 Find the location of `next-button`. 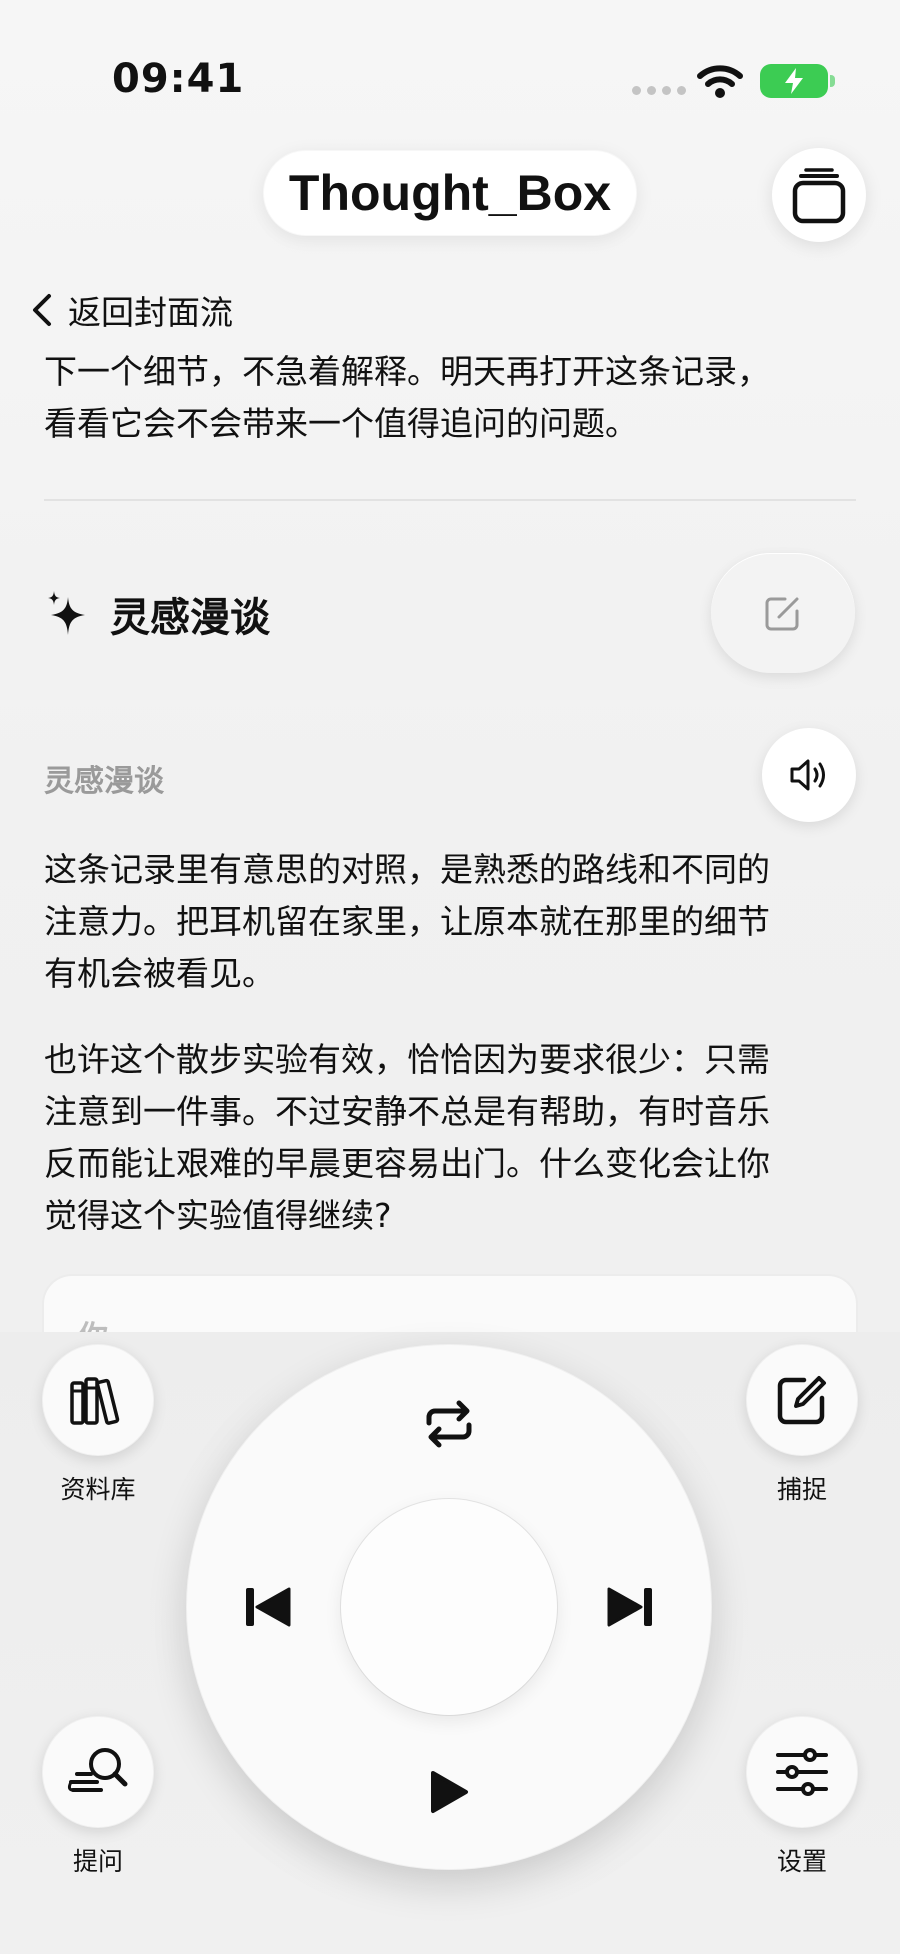

next-button is located at coordinates (630, 1607).